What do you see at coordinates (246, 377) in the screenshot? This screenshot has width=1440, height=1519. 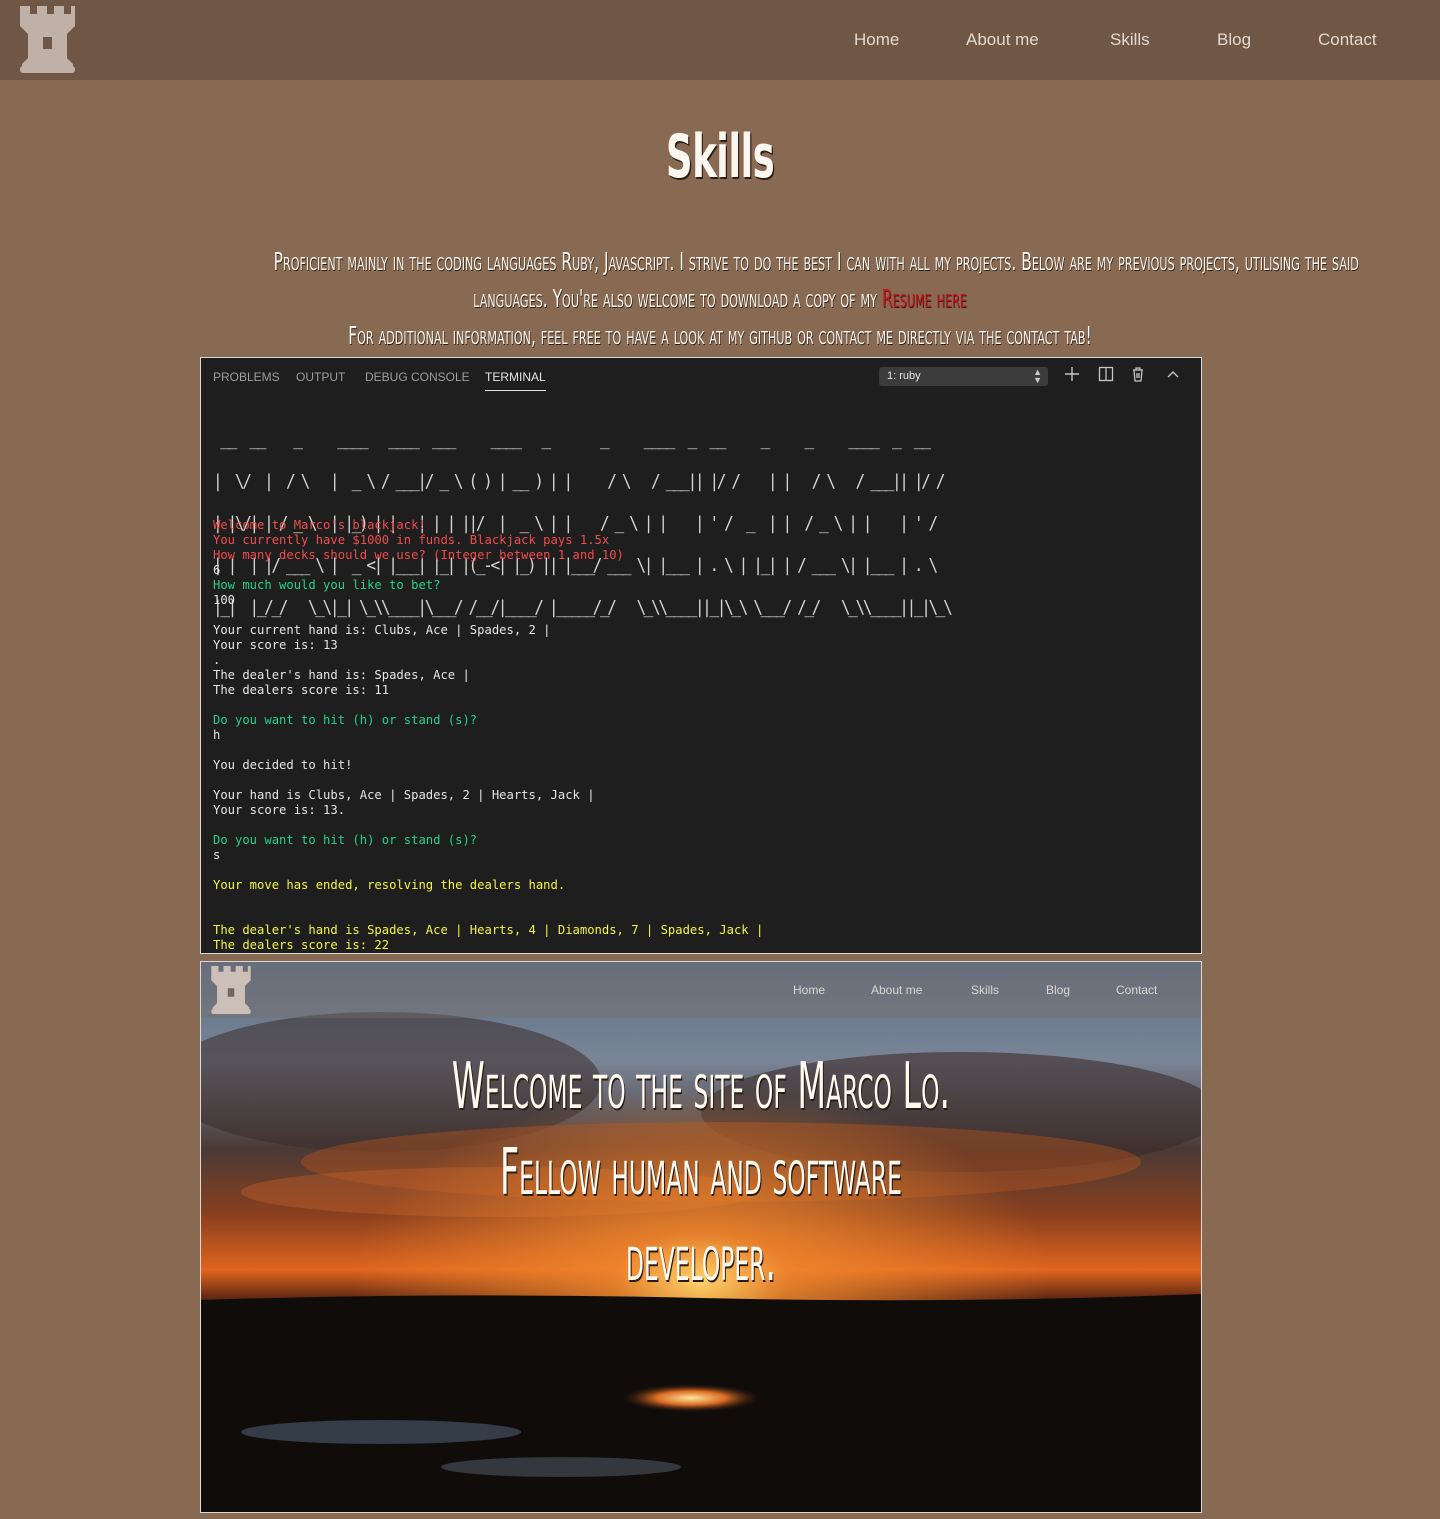 I see `tab-problems: PROBLEMS` at bounding box center [246, 377].